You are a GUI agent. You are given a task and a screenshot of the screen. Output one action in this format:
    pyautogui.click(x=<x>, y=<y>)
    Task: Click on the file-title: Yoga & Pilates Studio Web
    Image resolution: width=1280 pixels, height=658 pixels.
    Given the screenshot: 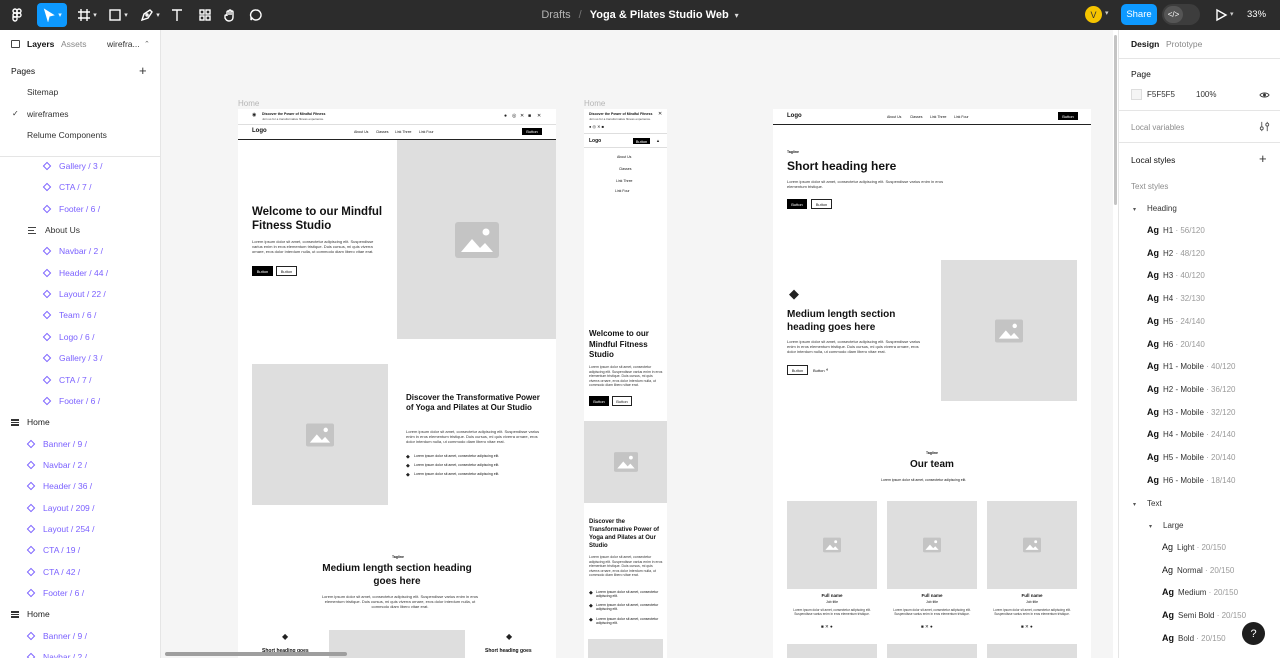 What is the action you would take?
    pyautogui.click(x=659, y=15)
    